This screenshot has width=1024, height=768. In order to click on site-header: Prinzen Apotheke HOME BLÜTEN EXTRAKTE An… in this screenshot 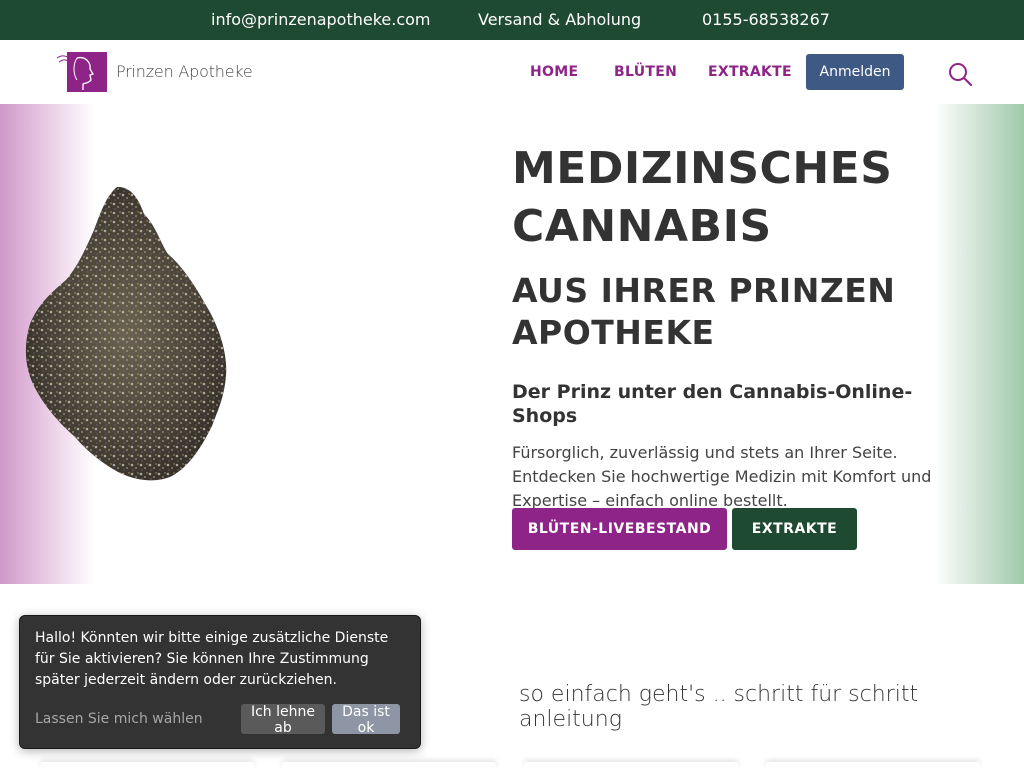, I will do `click(512, 72)`.